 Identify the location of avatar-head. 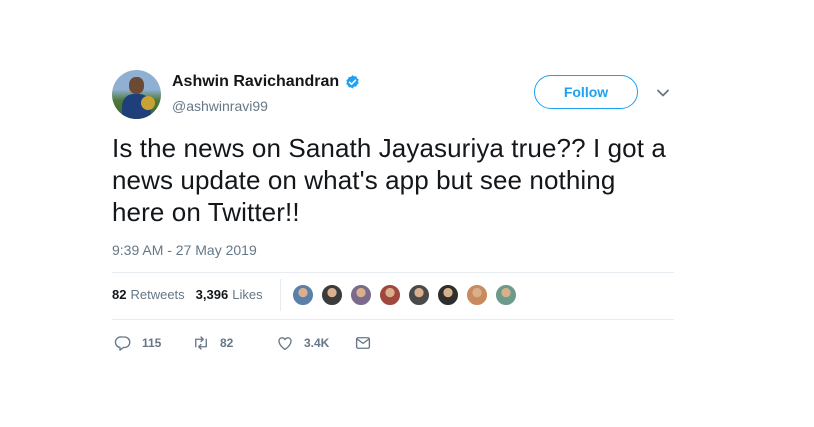
(136, 85).